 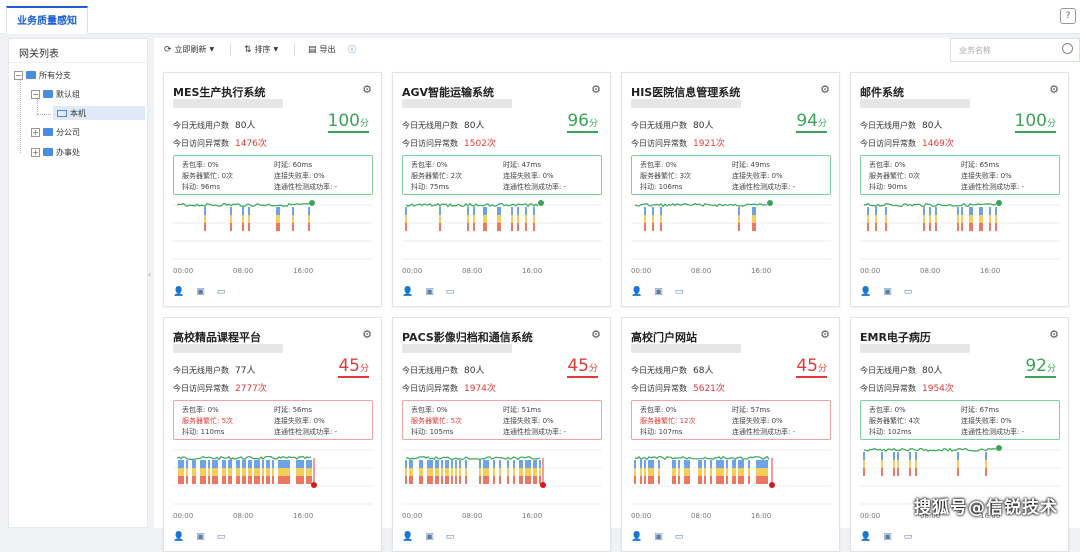 I want to click on help-icon: ?, so click(x=1068, y=16).